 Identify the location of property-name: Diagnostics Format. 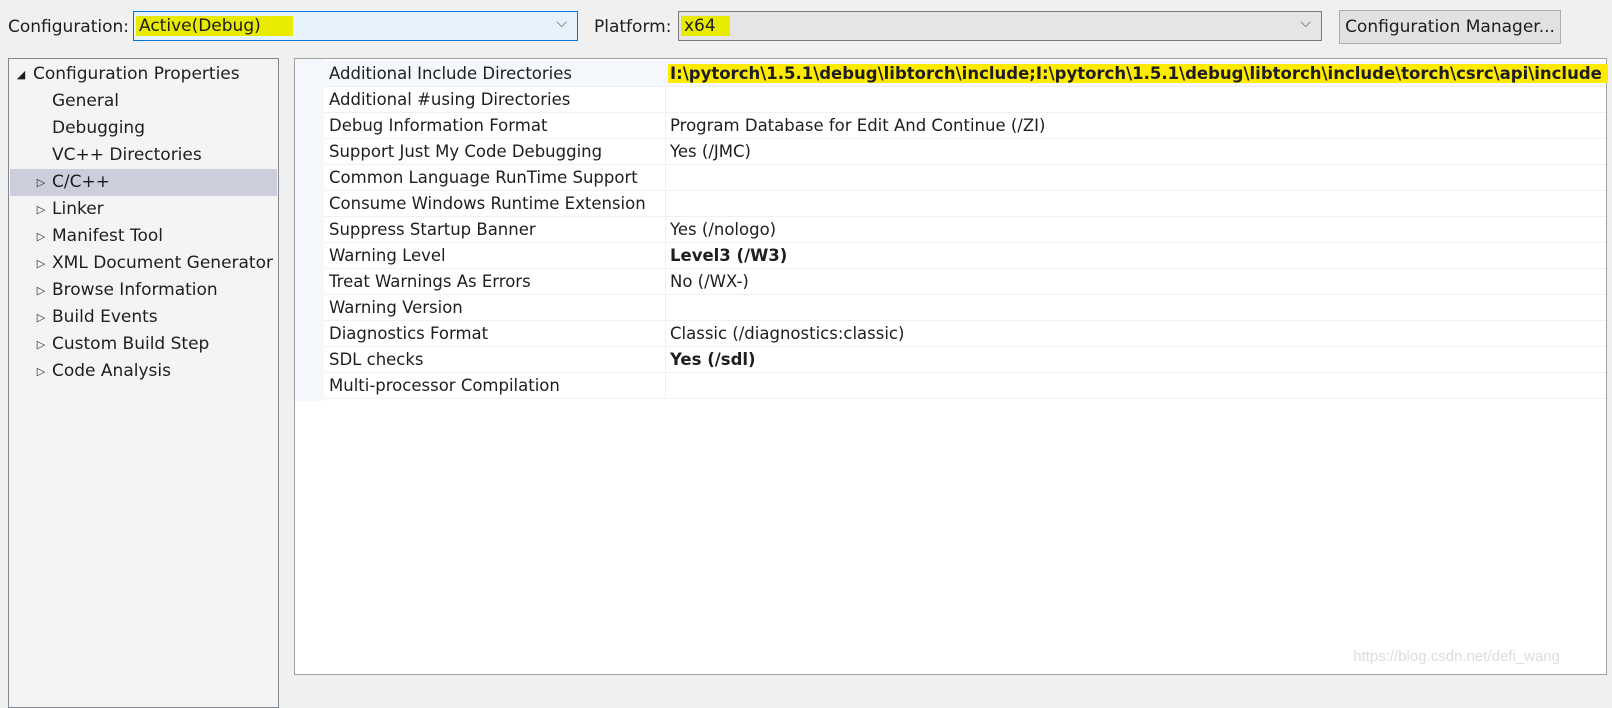
(409, 333).